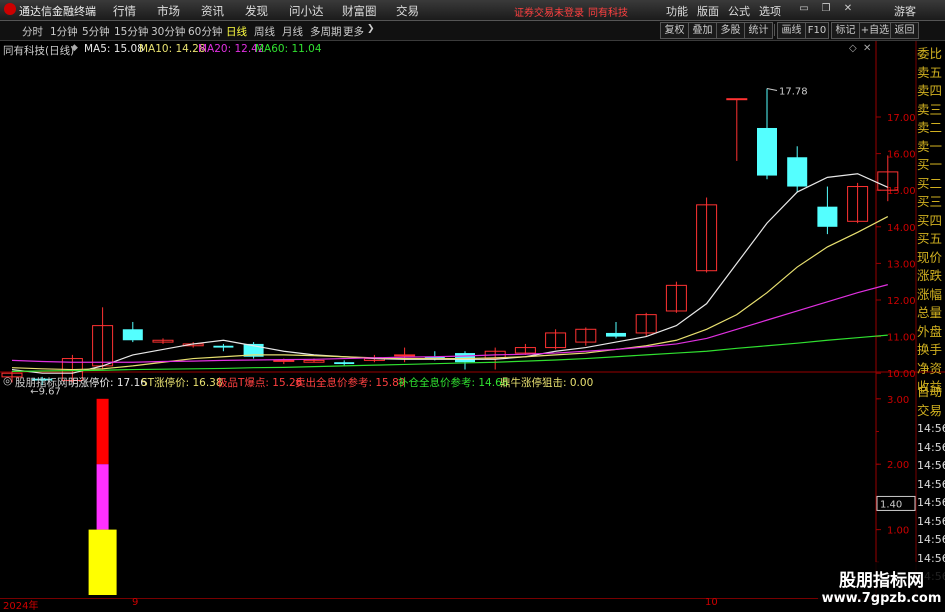 The image size is (945, 612). What do you see at coordinates (453, 383) in the screenshot?
I see `refill-reference-label: 补仓全息价参考: 14.68` at bounding box center [453, 383].